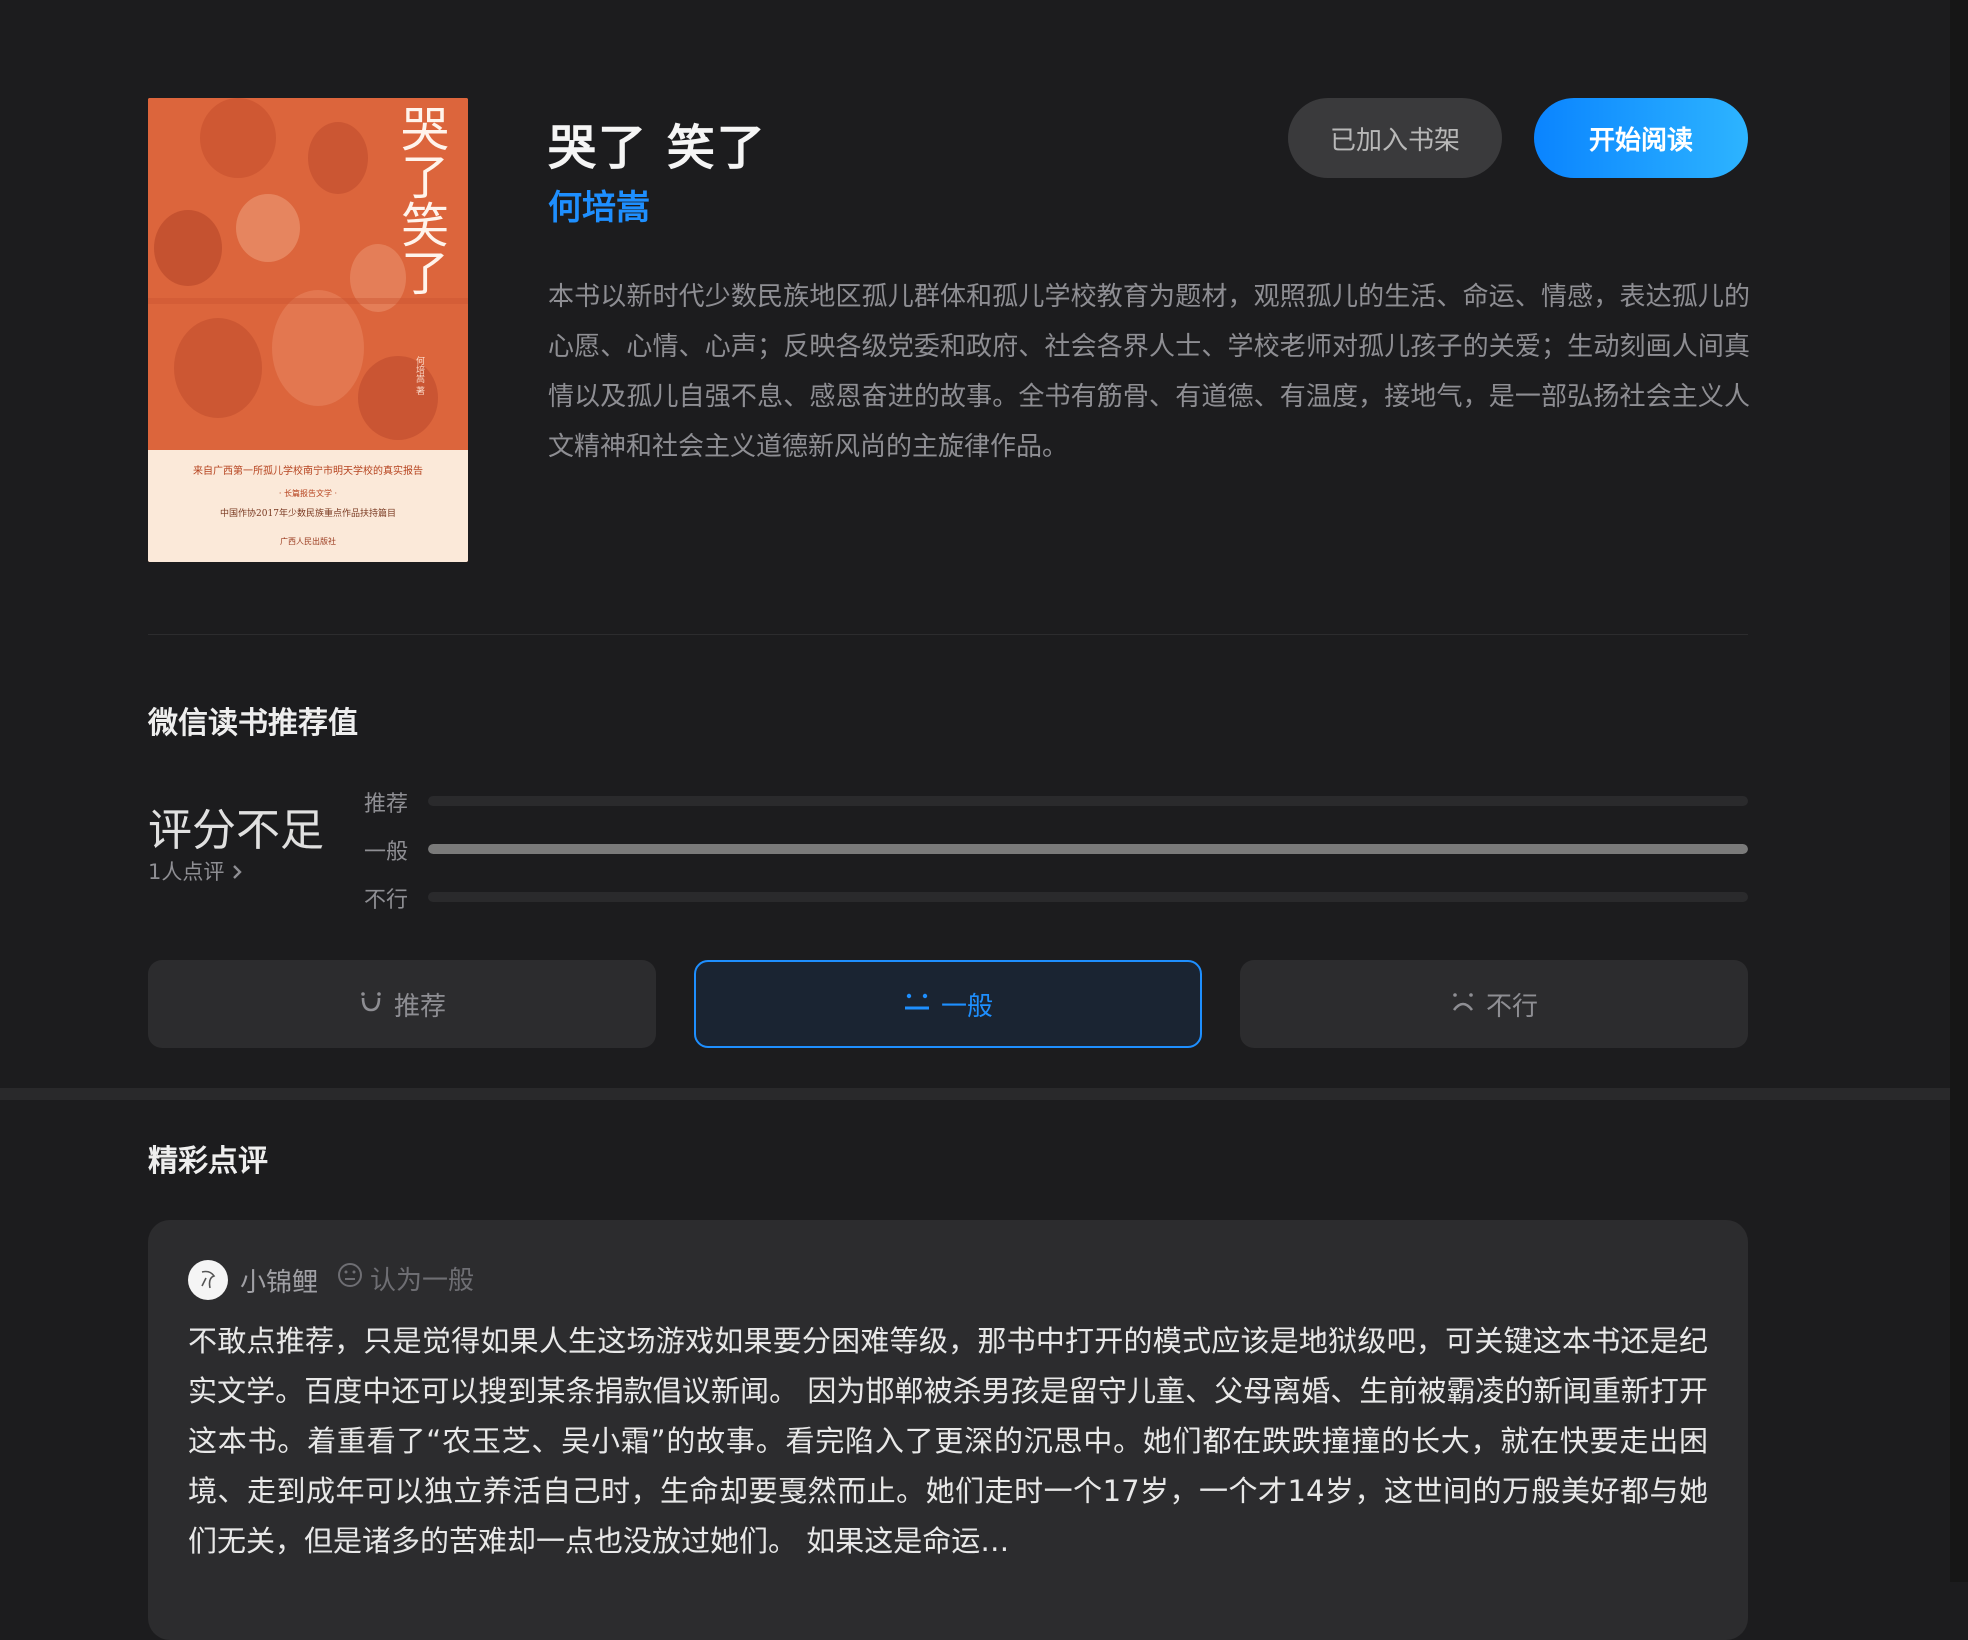 This screenshot has height=1640, width=1968. What do you see at coordinates (1088, 897) in the screenshot?
I see `bar-bad` at bounding box center [1088, 897].